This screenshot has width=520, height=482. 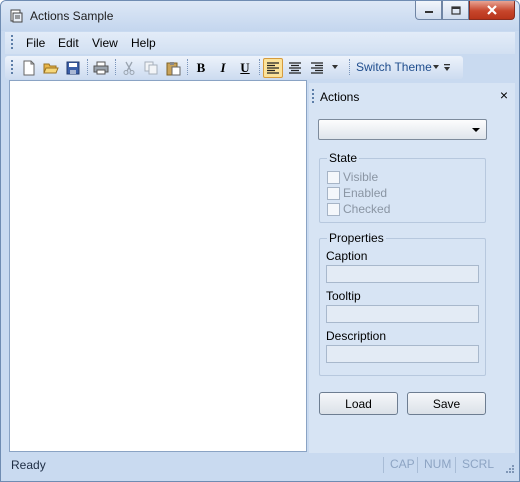 What do you see at coordinates (347, 256) in the screenshot?
I see `caption-label: Caption` at bounding box center [347, 256].